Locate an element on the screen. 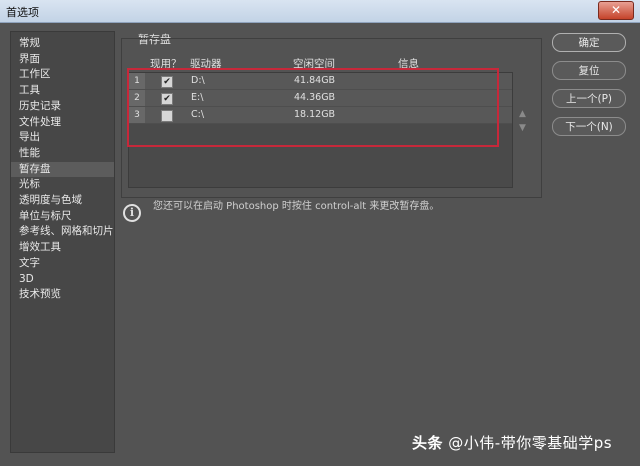 Image resolution: width=640 pixels, height=466 pixels. close-button: ✕ is located at coordinates (616, 10).